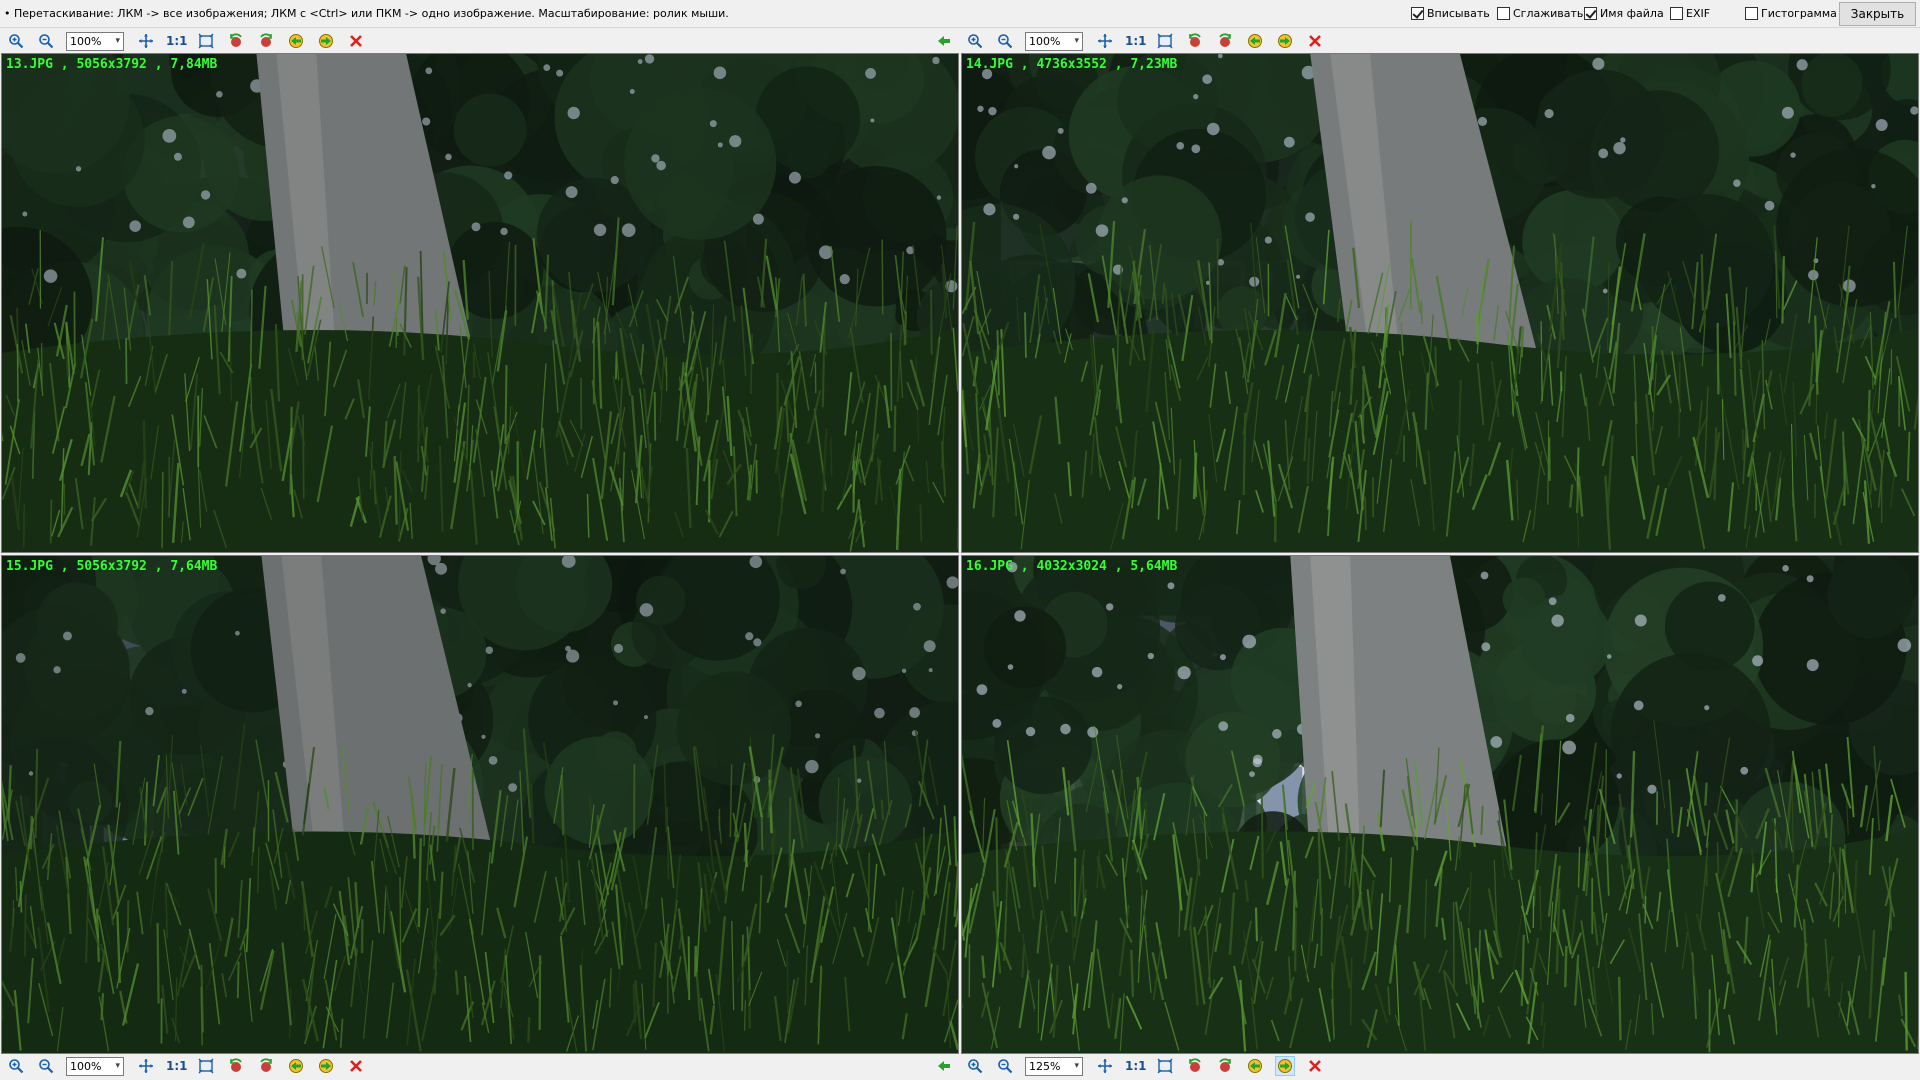  What do you see at coordinates (1799, 13) in the screenshot?
I see `histogram-label: Гистограмма` at bounding box center [1799, 13].